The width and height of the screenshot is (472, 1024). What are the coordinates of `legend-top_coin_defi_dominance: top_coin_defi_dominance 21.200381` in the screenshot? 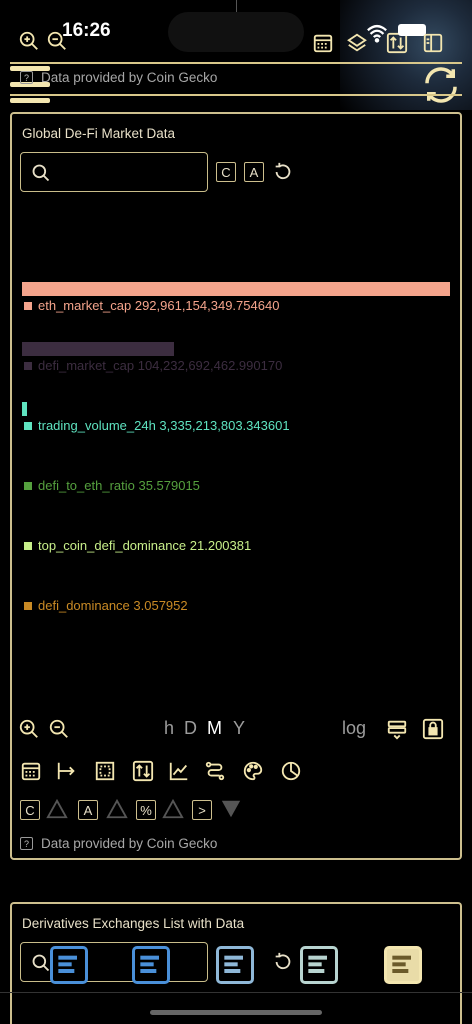 It's located at (137, 545).